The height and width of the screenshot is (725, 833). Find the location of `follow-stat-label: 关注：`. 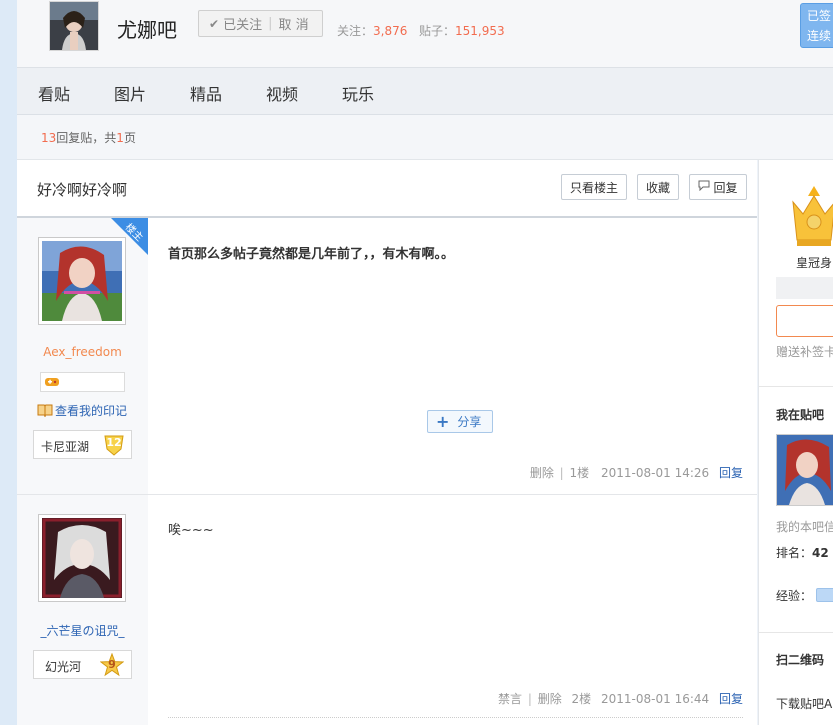

follow-stat-label: 关注： is located at coordinates (355, 31).